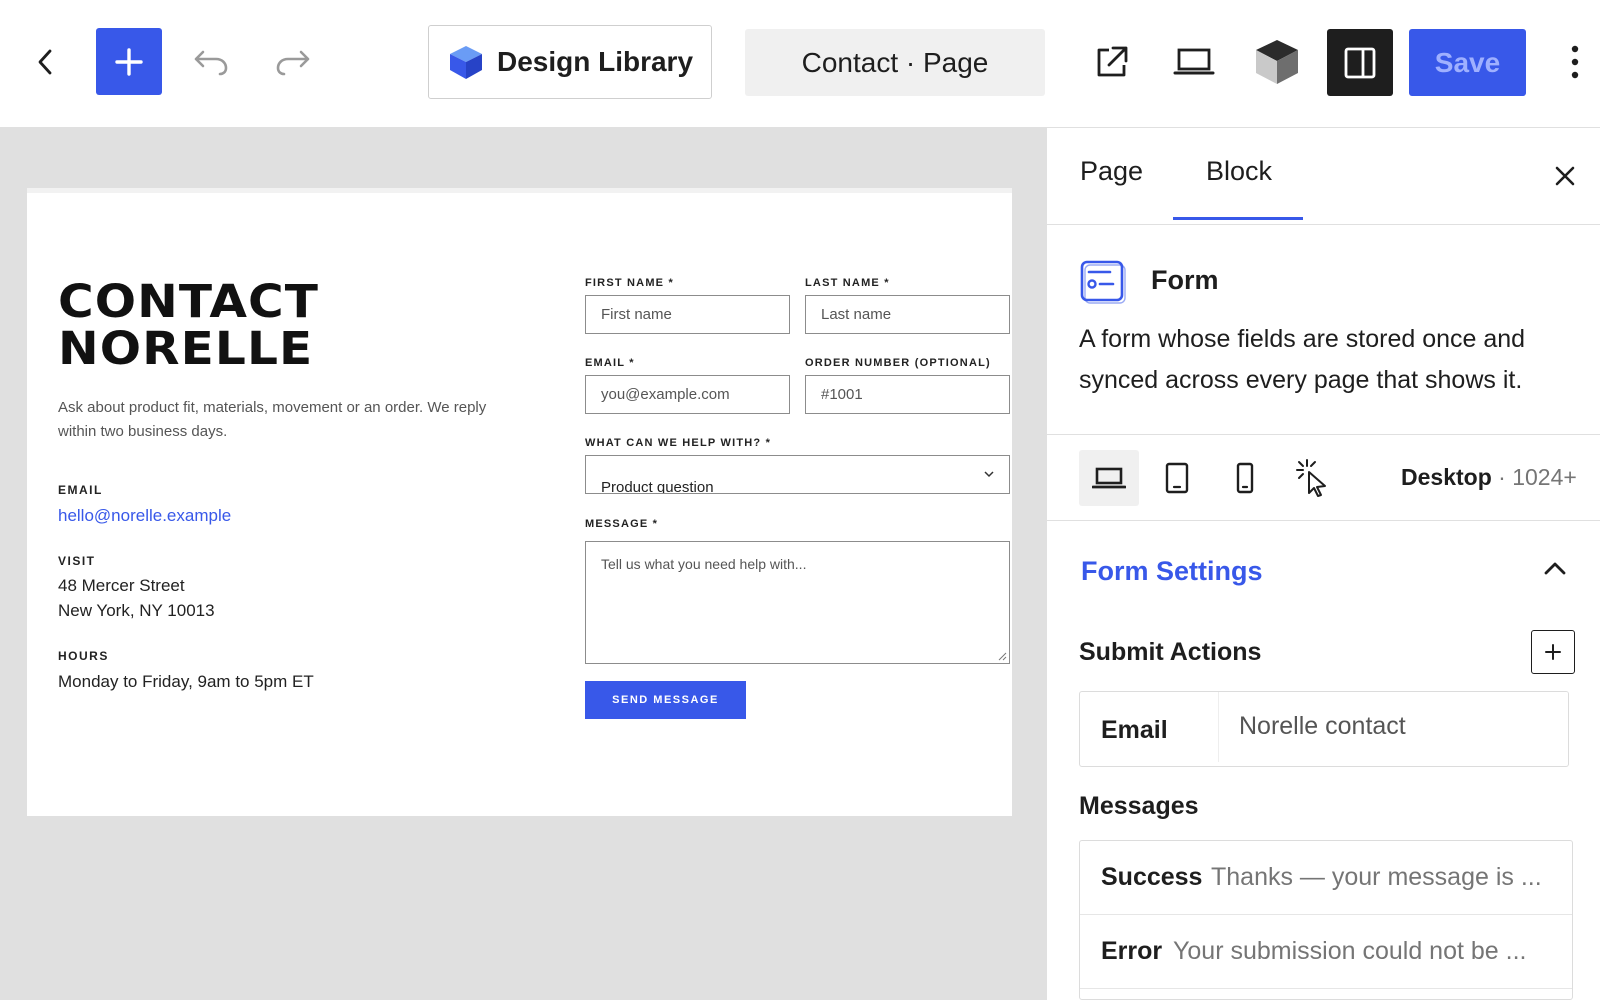 The width and height of the screenshot is (1600, 1000). I want to click on cube-dark-icon, so click(1277, 62).